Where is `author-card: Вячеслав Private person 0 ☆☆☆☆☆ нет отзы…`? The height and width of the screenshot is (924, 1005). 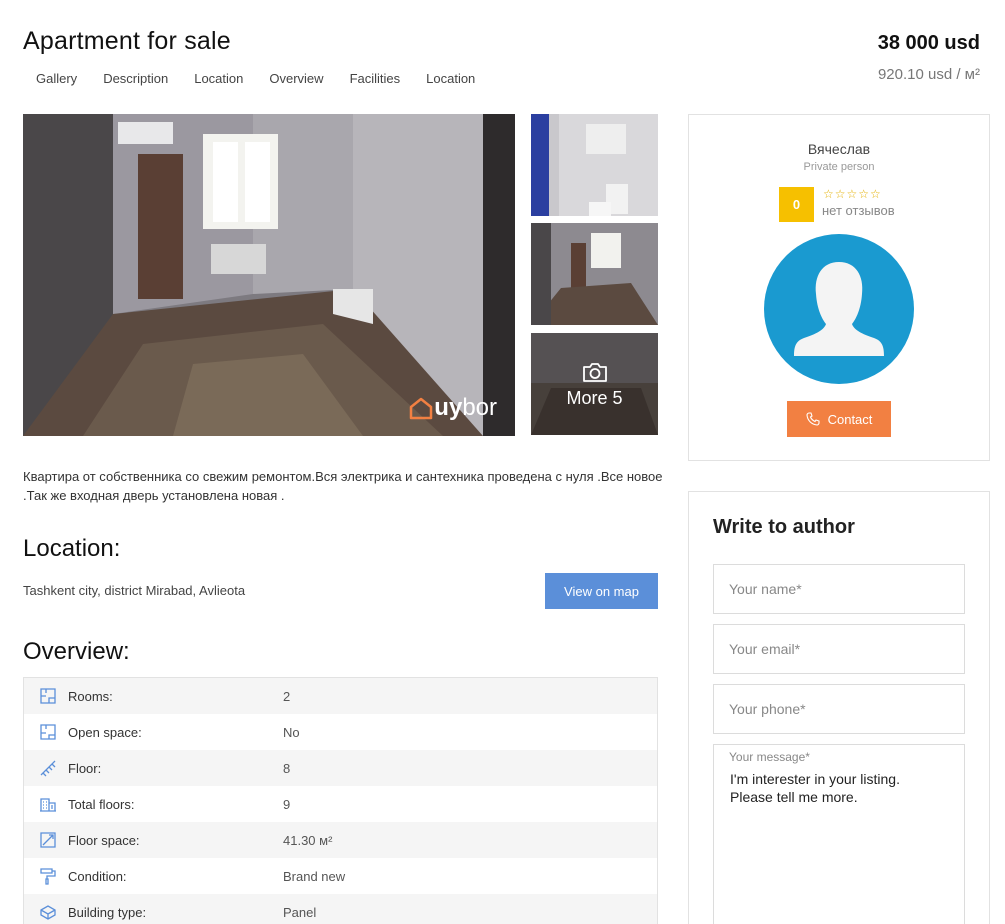
author-card: Вячеслав Private person 0 ☆☆☆☆☆ нет отзы… is located at coordinates (839, 287).